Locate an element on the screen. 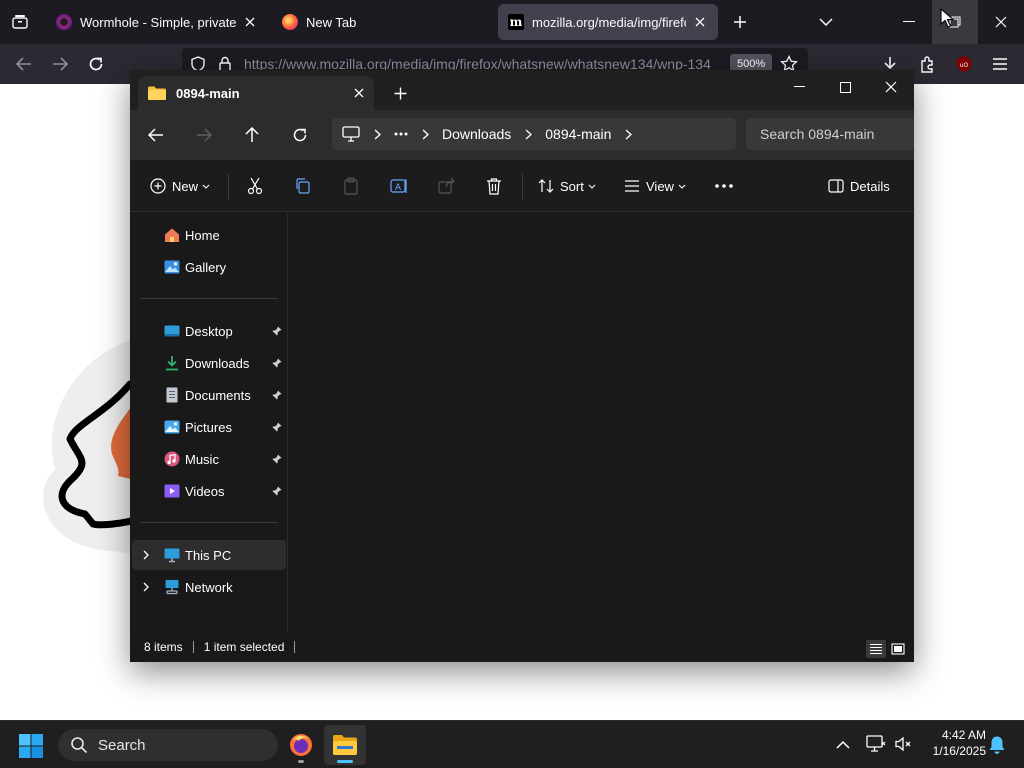 This screenshot has width=1024, height=768. more-locations-ellipsis-icon is located at coordinates (401, 134).